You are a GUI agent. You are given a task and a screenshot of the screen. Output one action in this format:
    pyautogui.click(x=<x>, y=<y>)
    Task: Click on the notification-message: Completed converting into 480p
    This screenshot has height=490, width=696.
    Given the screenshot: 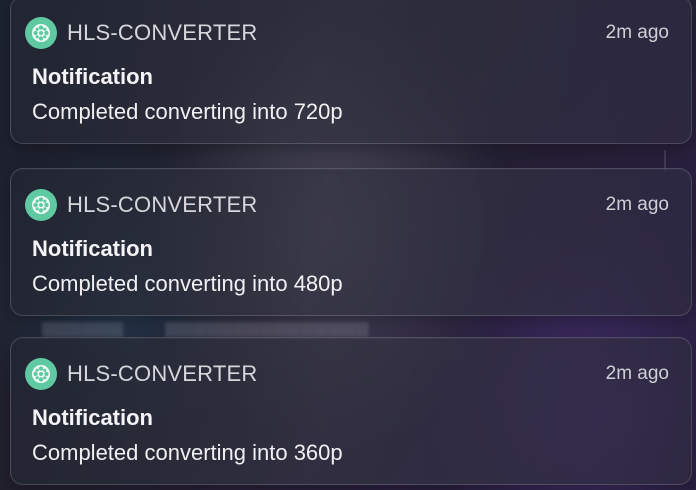 What is the action you would take?
    pyautogui.click(x=187, y=283)
    